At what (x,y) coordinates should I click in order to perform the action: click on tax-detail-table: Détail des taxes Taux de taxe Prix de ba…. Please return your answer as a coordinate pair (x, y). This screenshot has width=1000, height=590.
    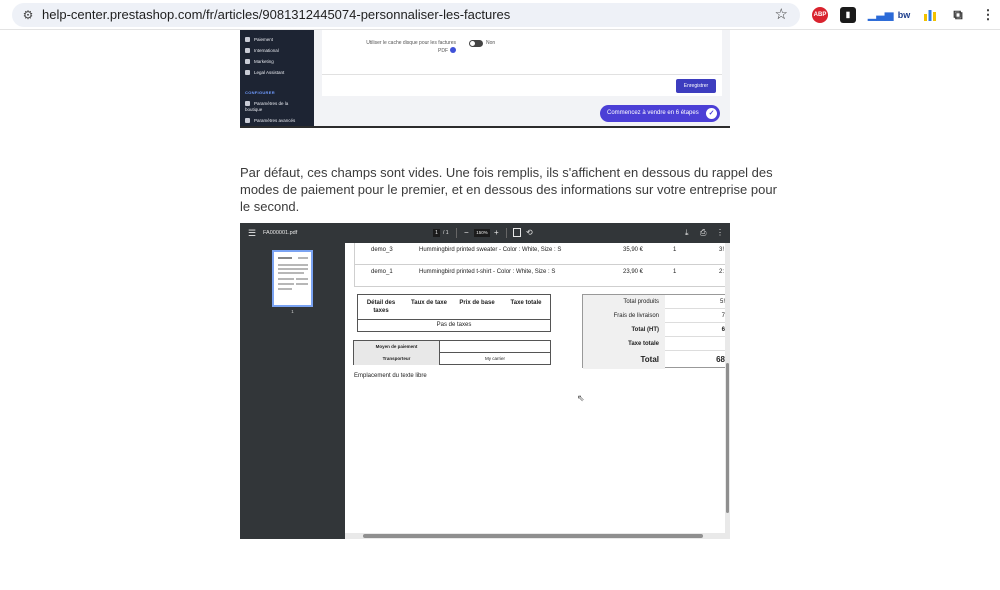
    Looking at the image, I should click on (454, 313).